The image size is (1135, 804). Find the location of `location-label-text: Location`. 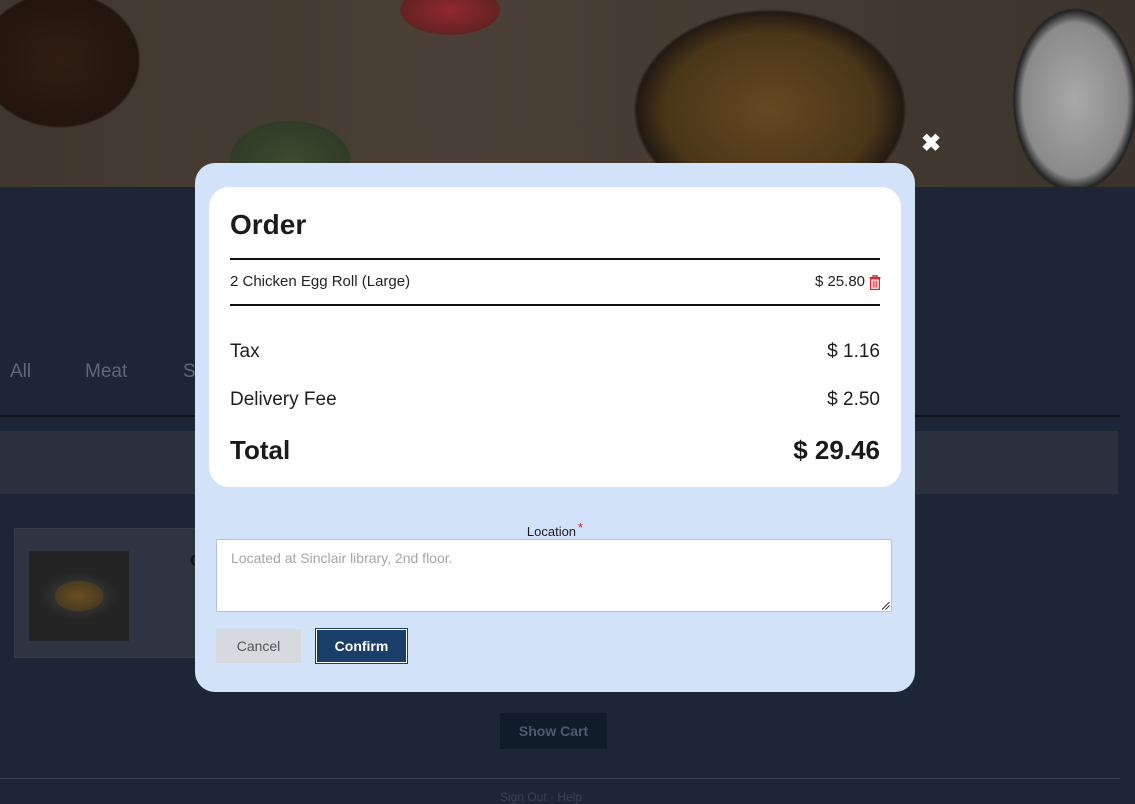

location-label-text: Location is located at coordinates (551, 531).